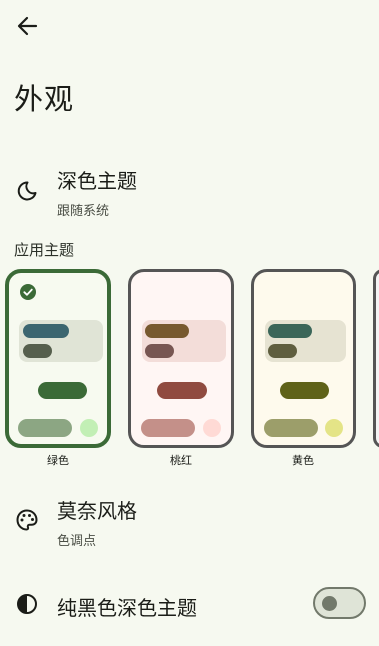  What do you see at coordinates (303, 460) in the screenshot?
I see `theme-label-yellow: 黄色` at bounding box center [303, 460].